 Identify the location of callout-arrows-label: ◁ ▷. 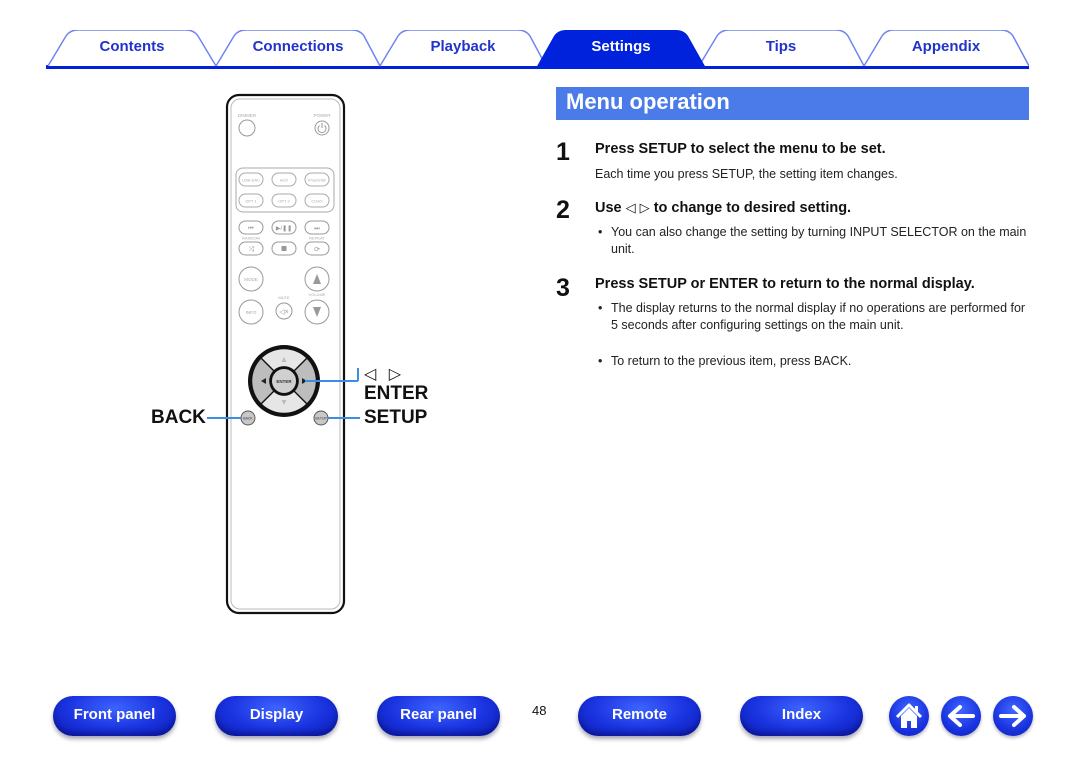
(385, 374).